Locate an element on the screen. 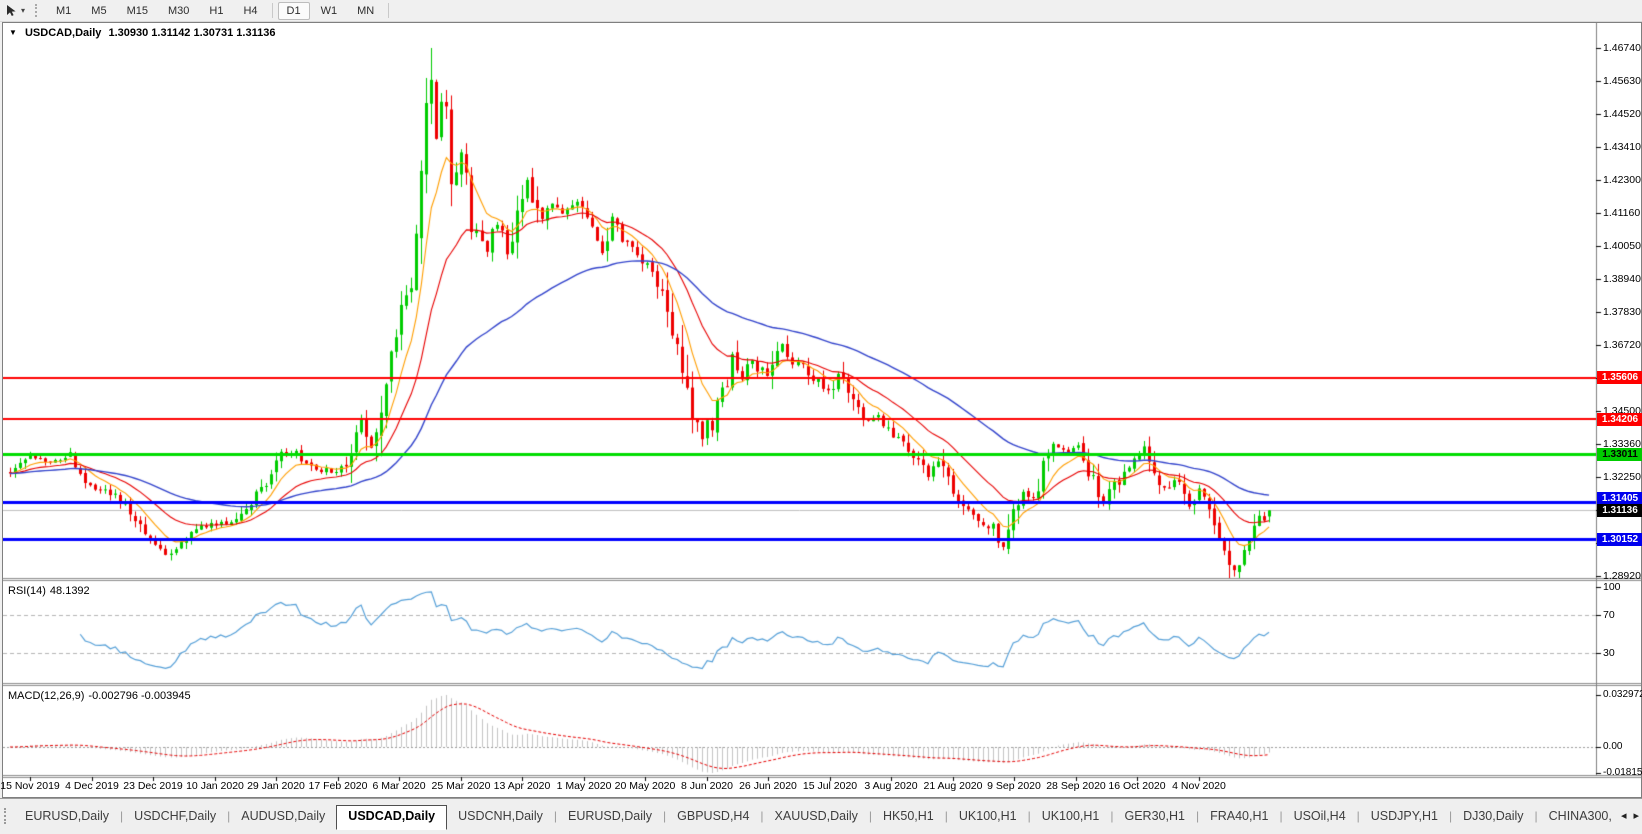  price-tick-label: 1.42300 is located at coordinates (1622, 180).